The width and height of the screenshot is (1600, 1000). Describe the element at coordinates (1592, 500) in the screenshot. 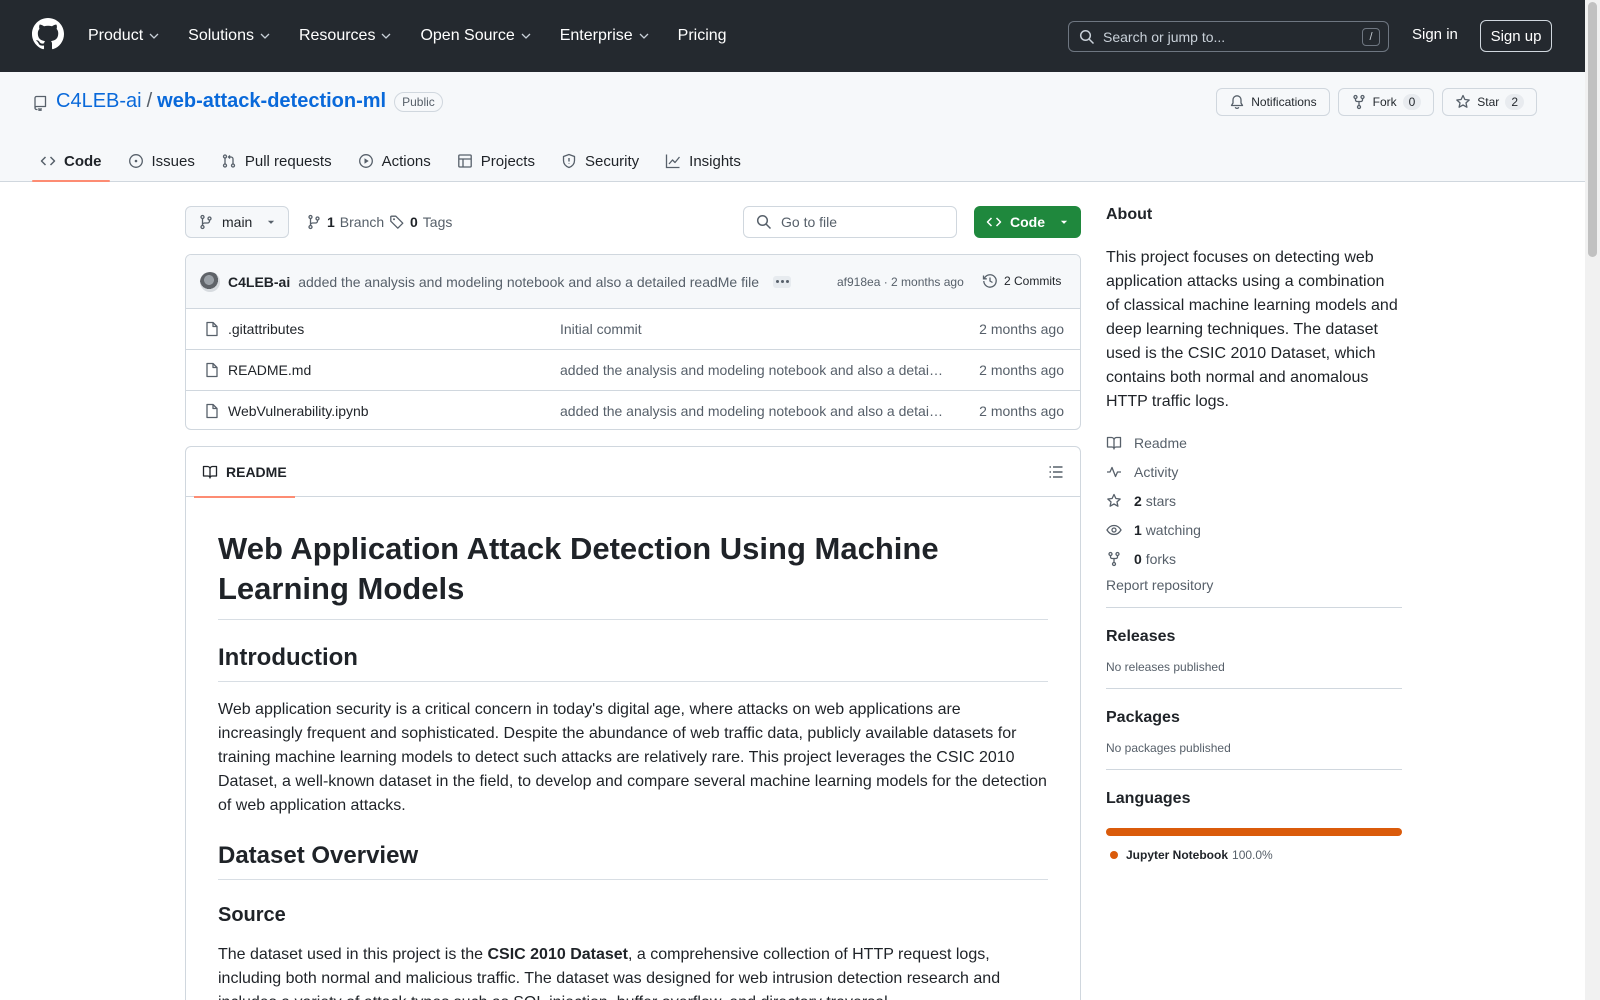

I see `page-scrollbar` at that location.